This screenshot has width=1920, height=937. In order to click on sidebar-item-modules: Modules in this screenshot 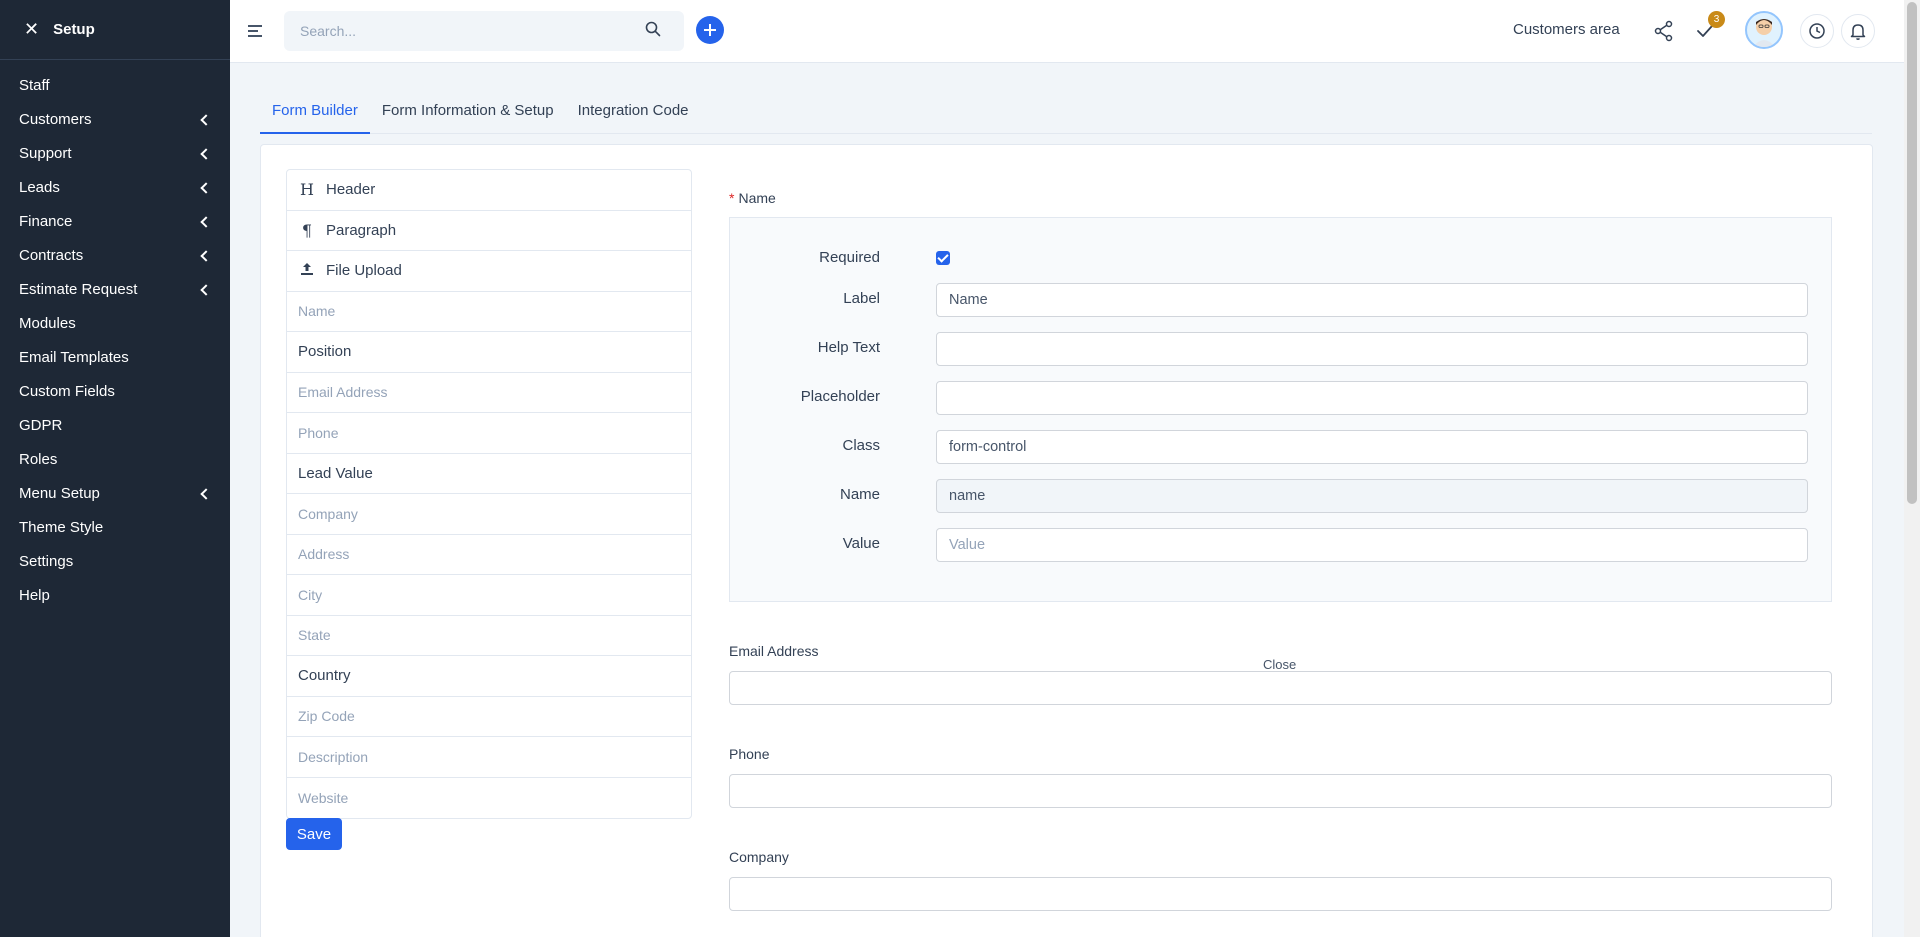, I will do `click(115, 323)`.